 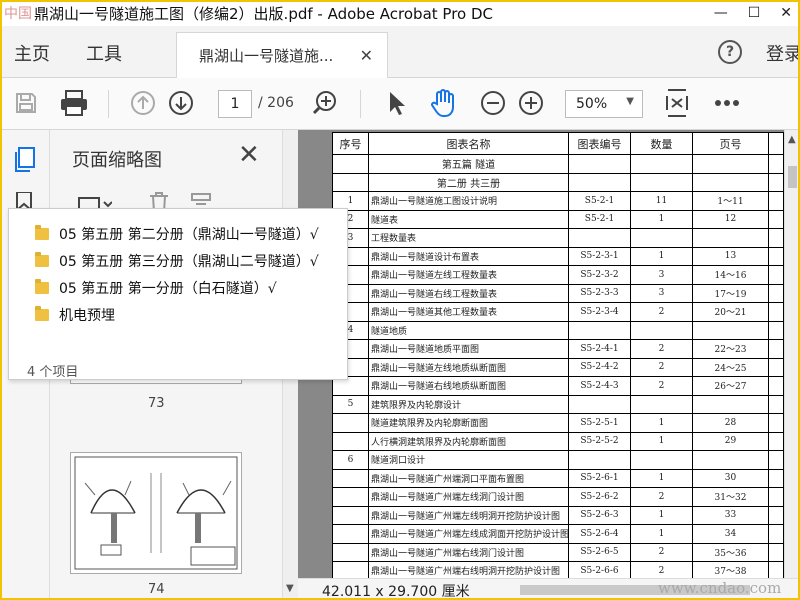 What do you see at coordinates (792, 354) in the screenshot?
I see `document-scrollbar: ▲` at bounding box center [792, 354].